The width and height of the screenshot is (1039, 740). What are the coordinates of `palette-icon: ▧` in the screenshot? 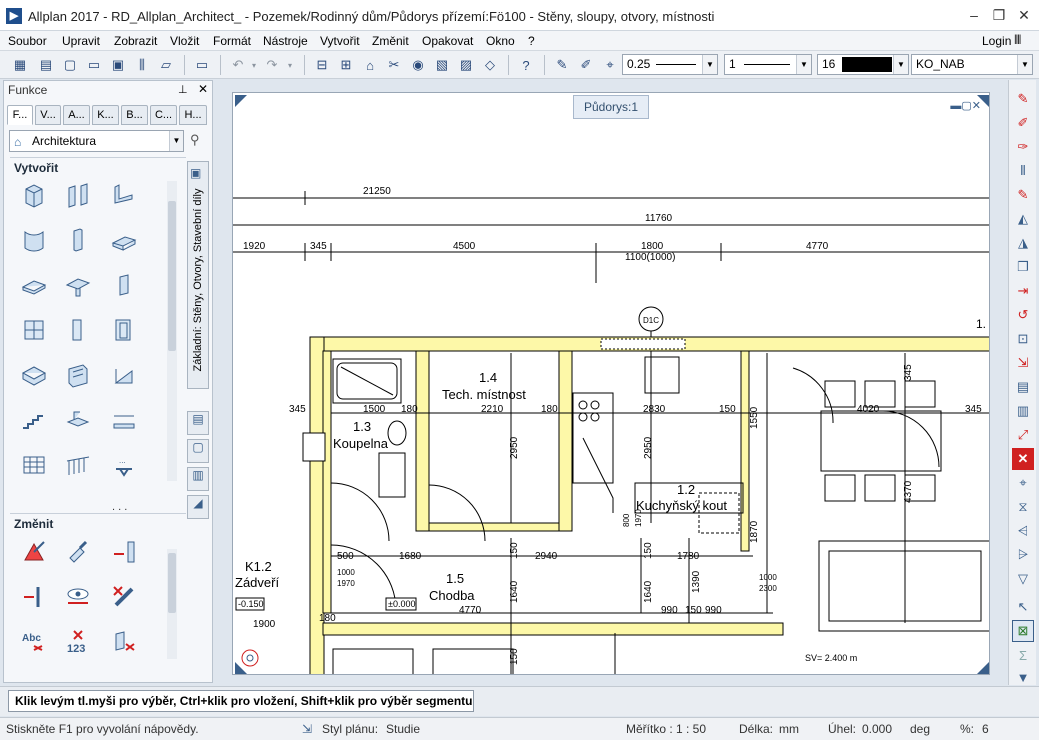 It's located at (442, 65).